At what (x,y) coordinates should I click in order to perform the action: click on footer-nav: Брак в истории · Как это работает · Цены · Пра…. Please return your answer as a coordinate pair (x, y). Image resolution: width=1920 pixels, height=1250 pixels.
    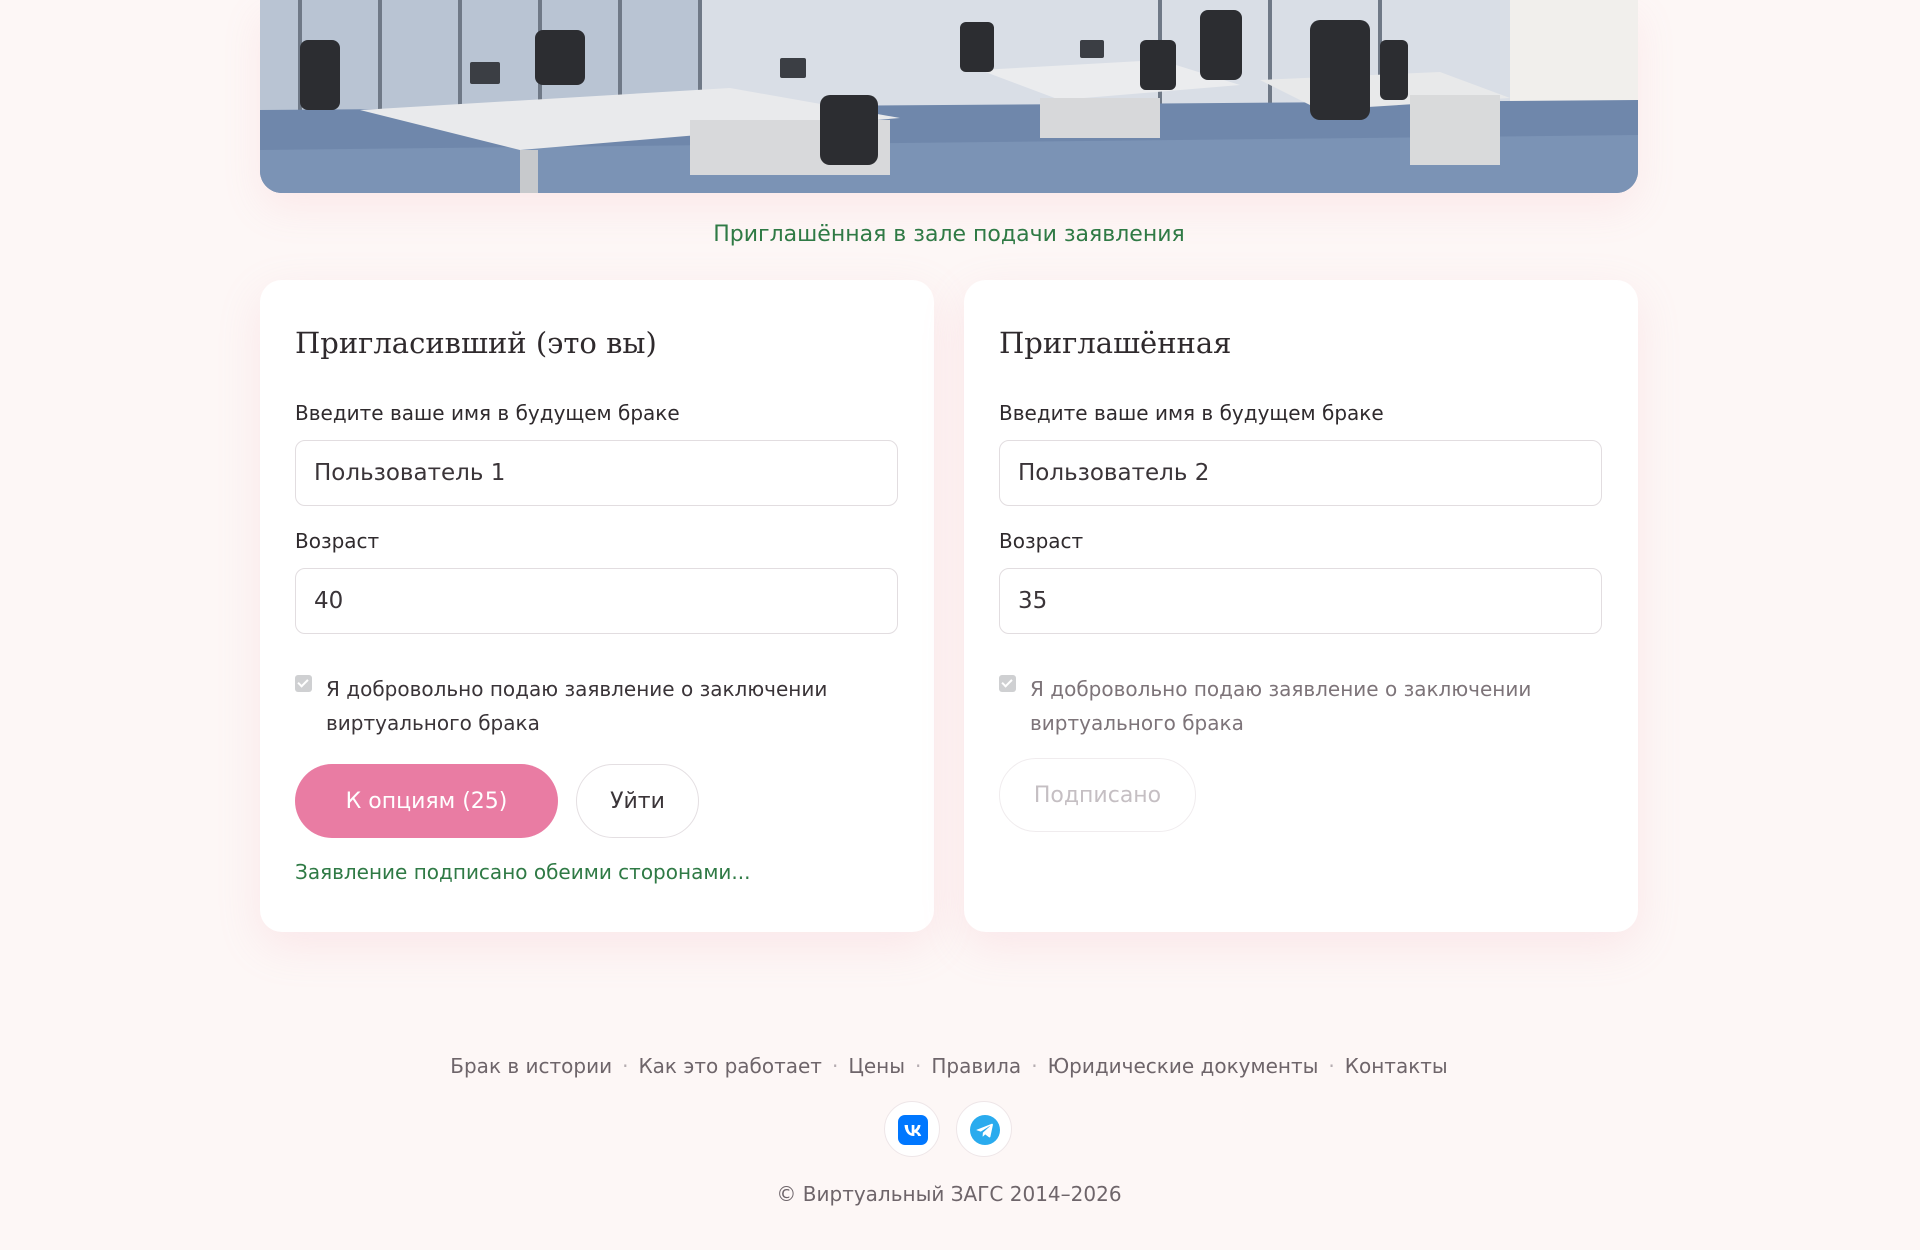
    Looking at the image, I should click on (949, 1066).